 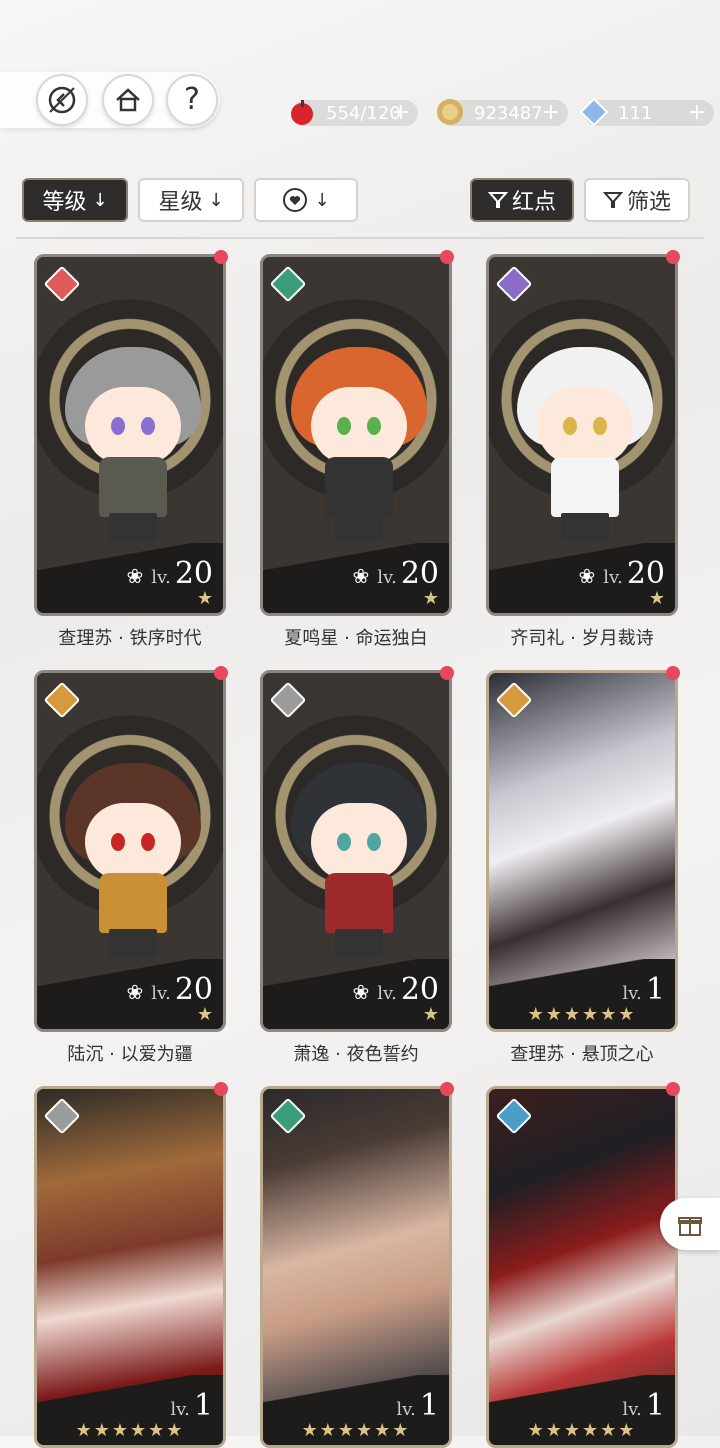 I want to click on red-dot-filter-button: 红点, so click(x=522, y=200).